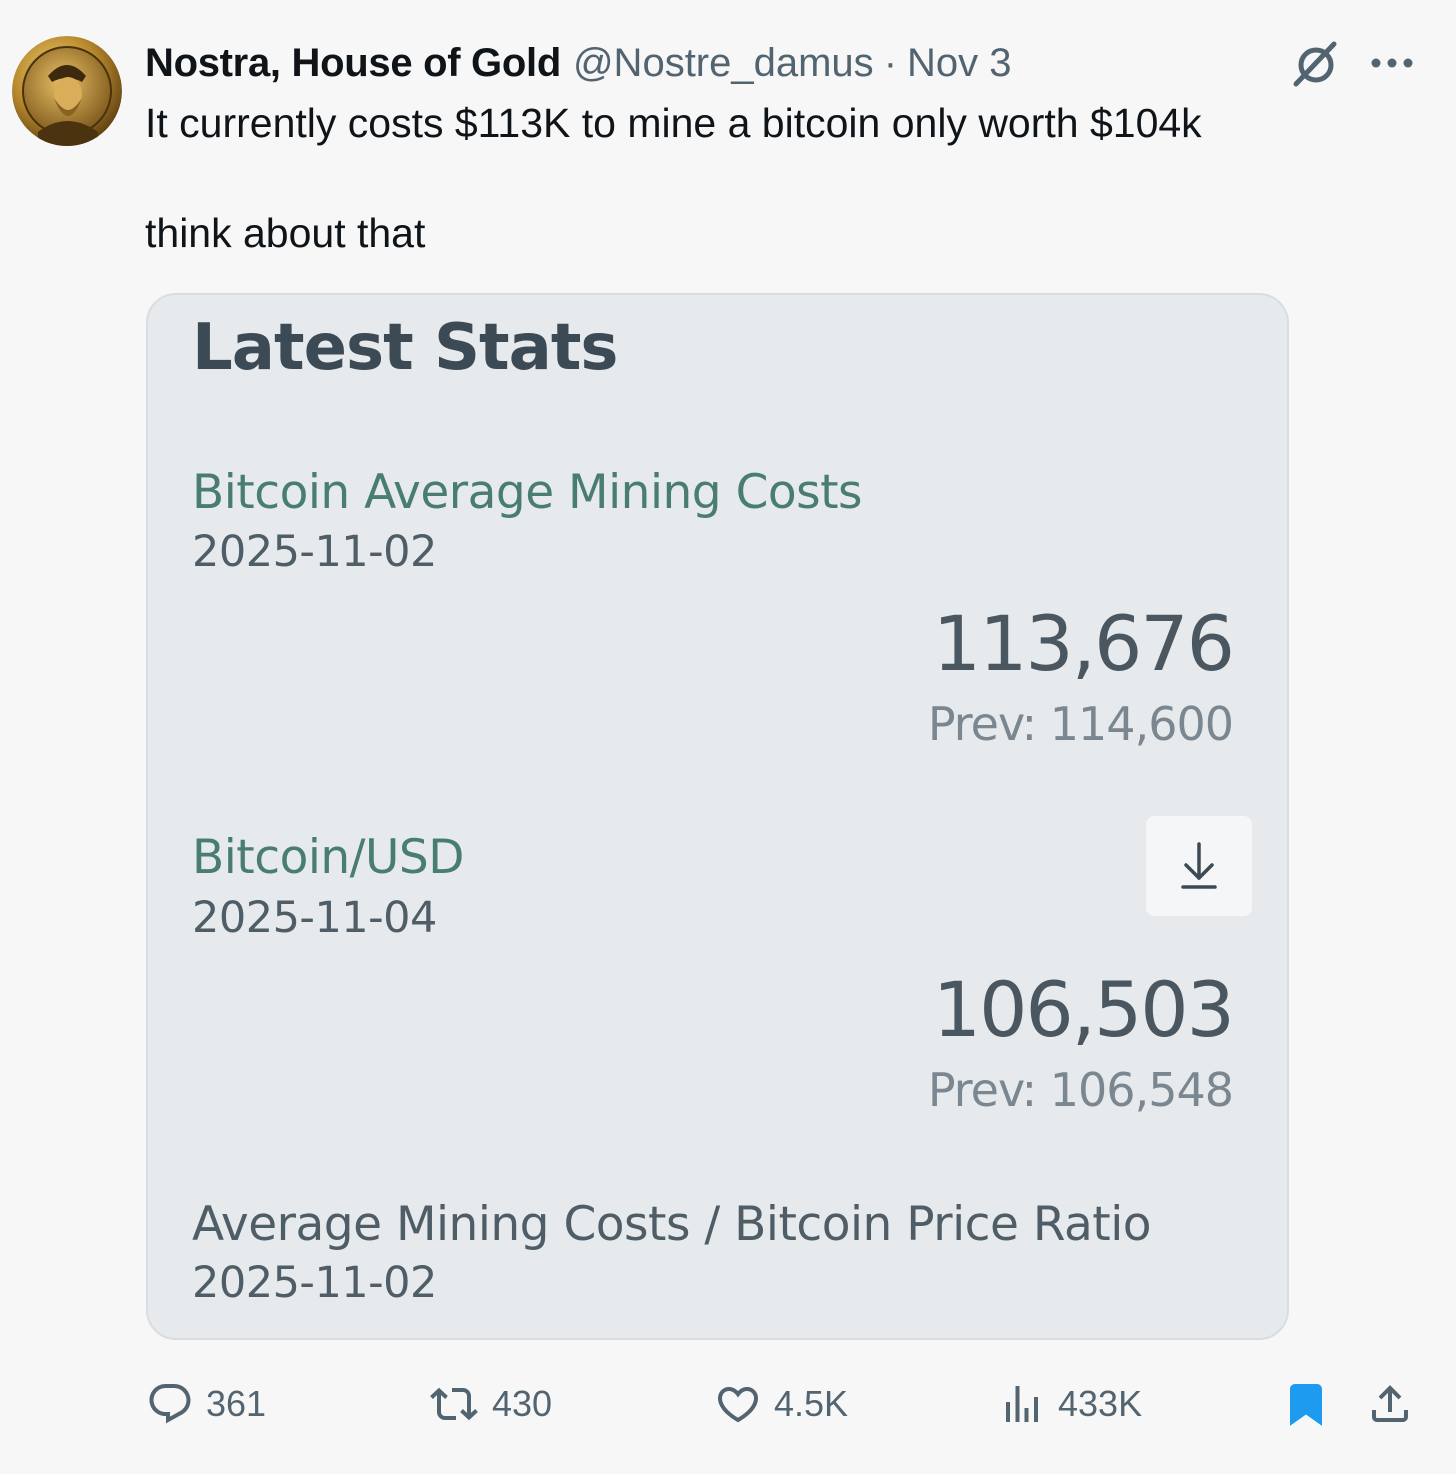 This screenshot has height=1474, width=1456. I want to click on card-title: Latest Stats, so click(405, 348).